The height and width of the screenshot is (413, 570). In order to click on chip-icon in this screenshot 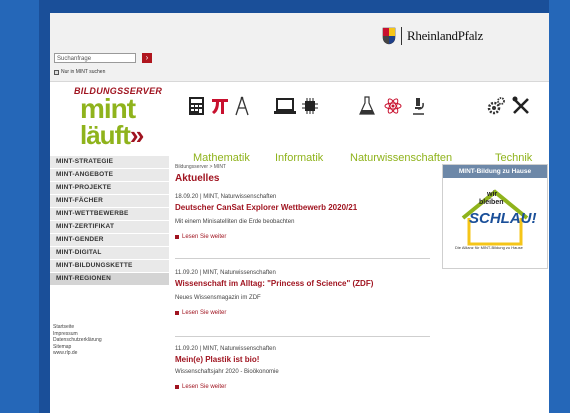, I will do `click(310, 106)`.